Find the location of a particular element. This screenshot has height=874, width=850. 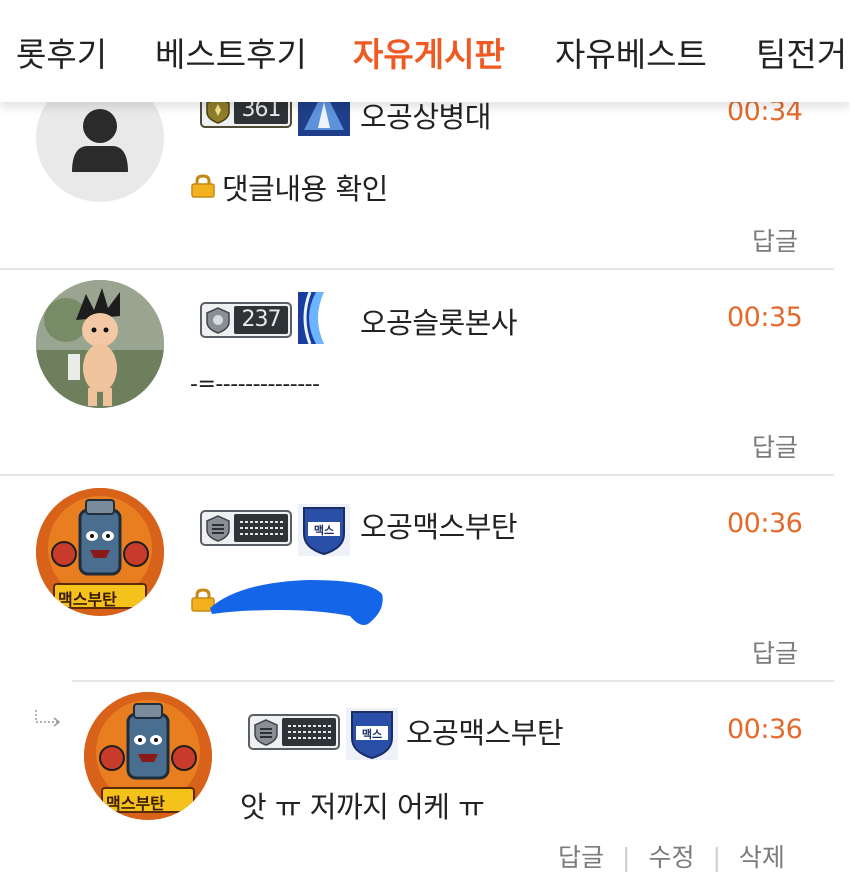

redaction-scribble is located at coordinates (296, 602).